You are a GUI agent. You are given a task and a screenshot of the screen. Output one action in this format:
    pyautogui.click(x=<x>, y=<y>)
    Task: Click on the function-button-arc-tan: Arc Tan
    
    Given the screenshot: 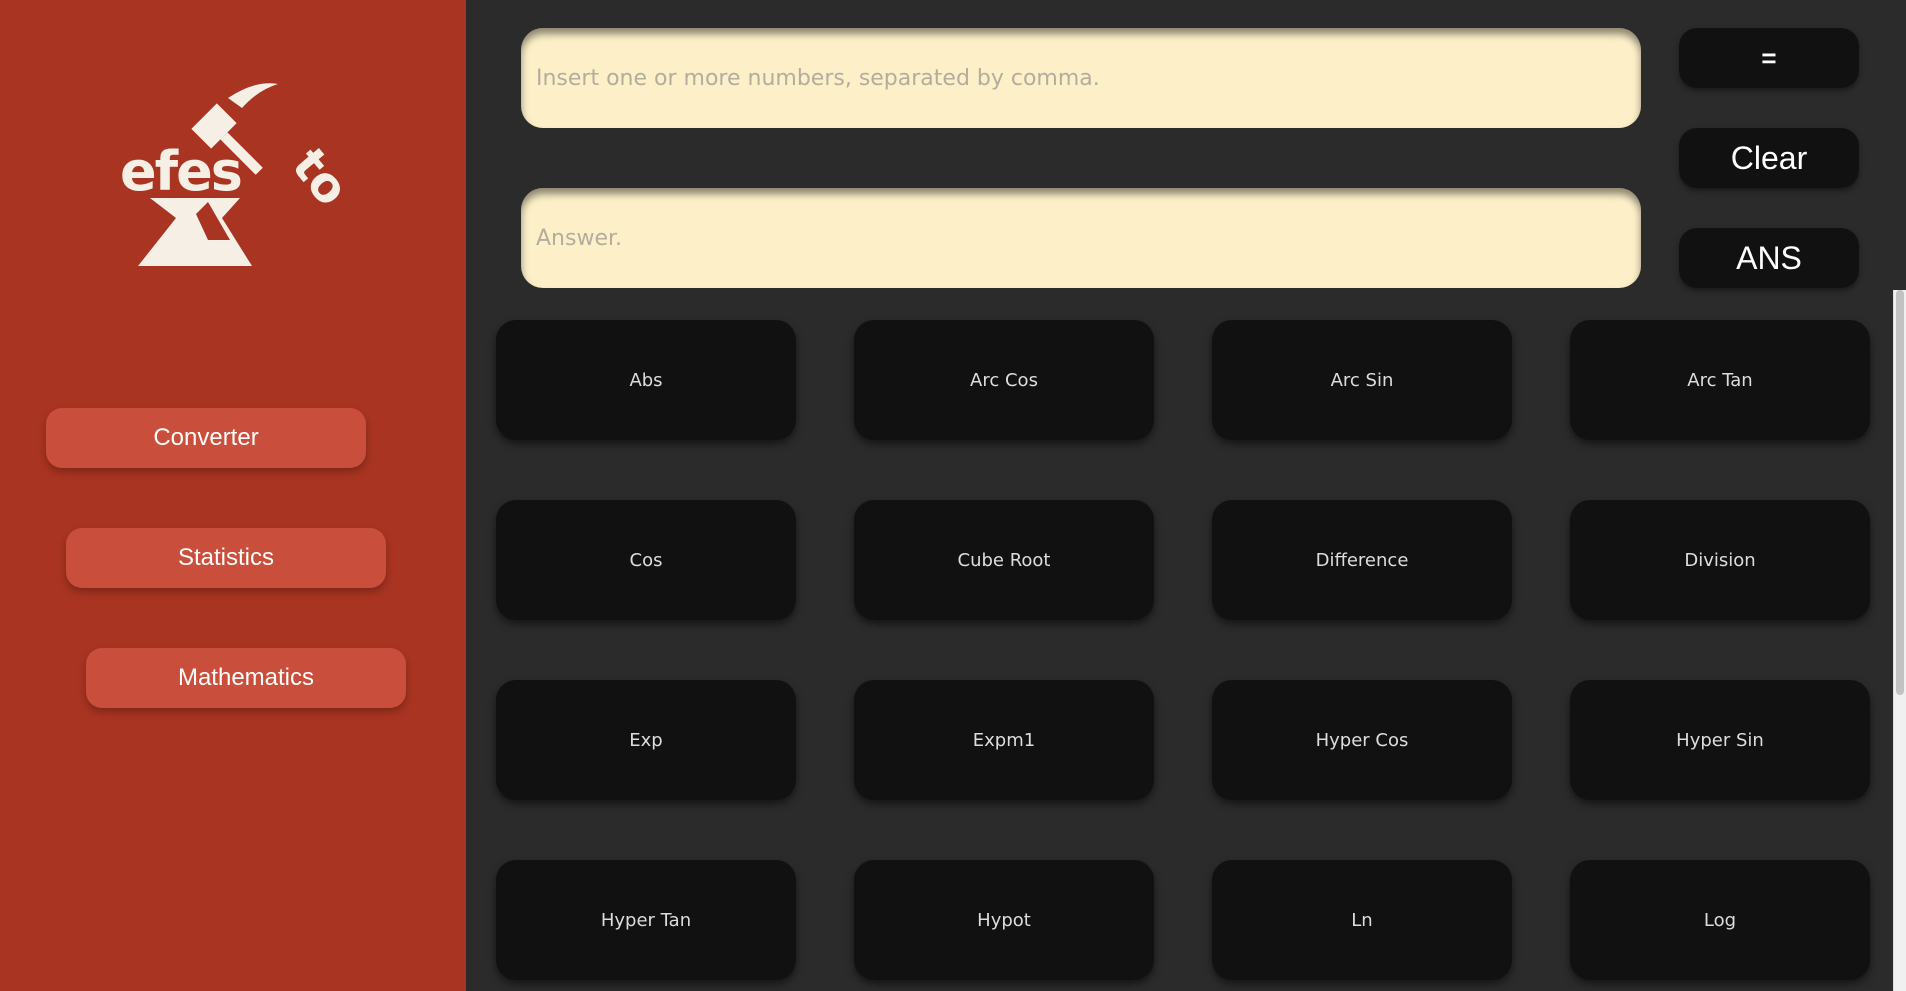 What is the action you would take?
    pyautogui.click(x=1720, y=380)
    